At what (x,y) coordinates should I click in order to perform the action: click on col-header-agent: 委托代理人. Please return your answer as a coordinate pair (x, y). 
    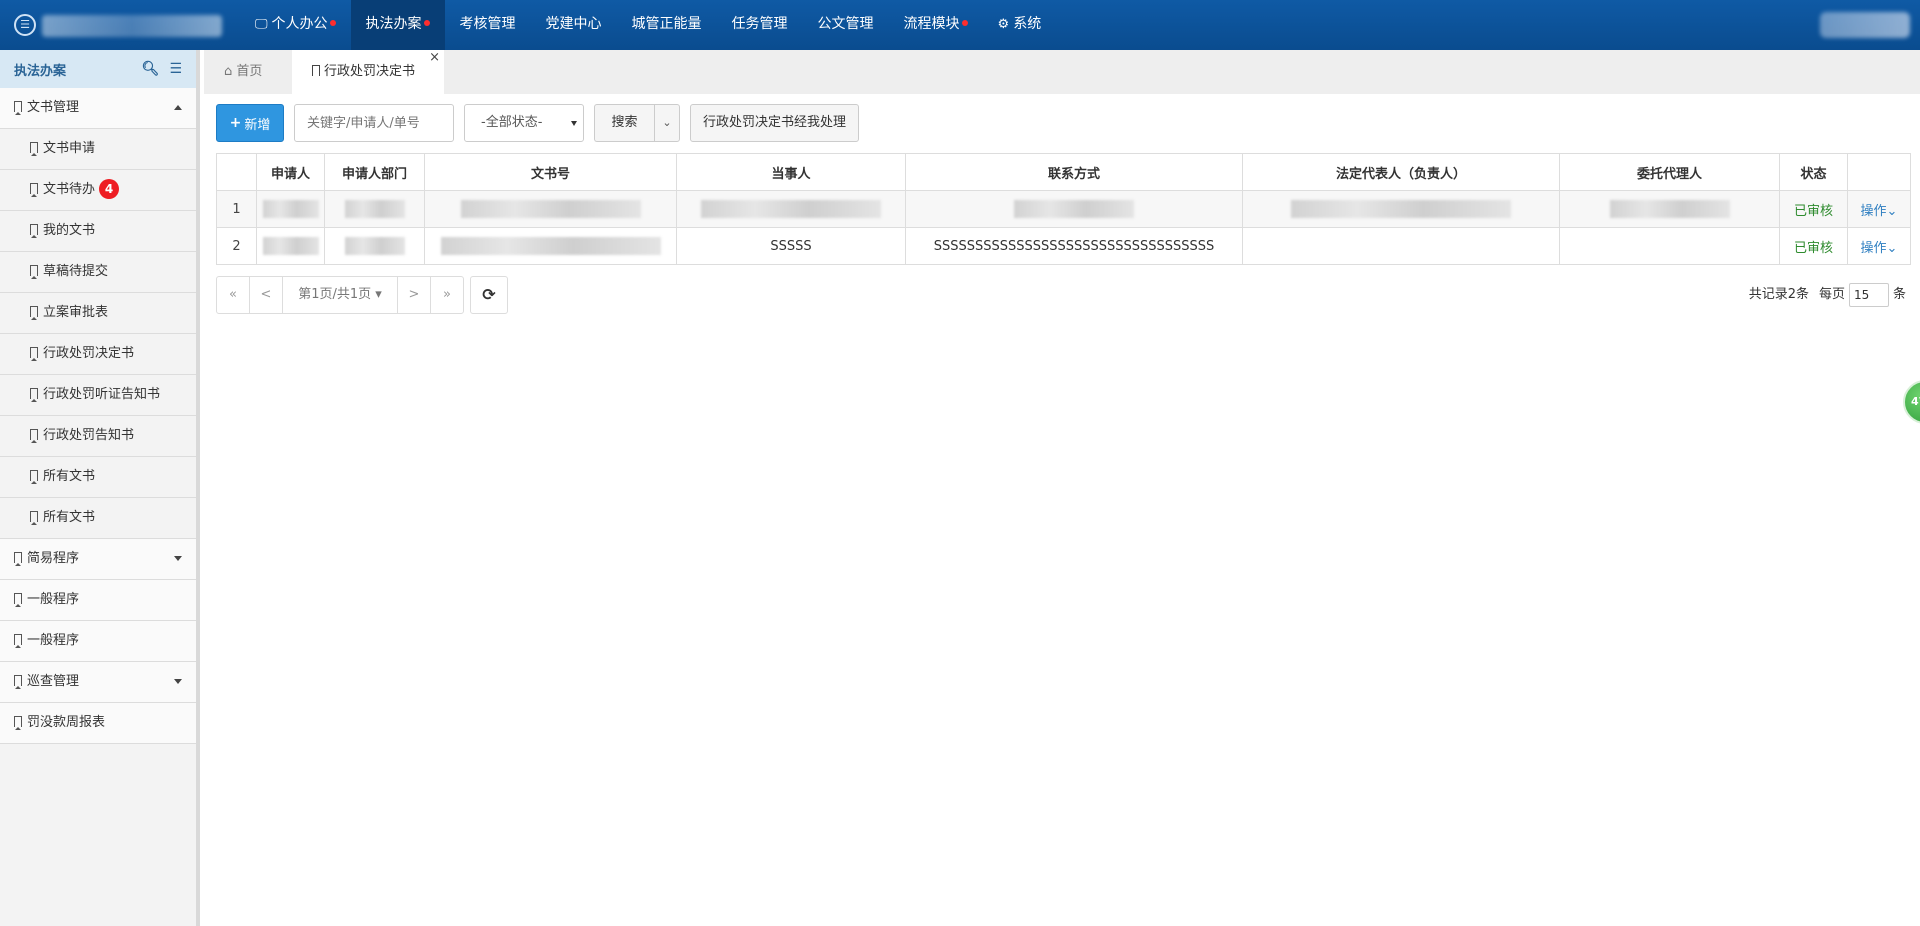
    Looking at the image, I should click on (1669, 172).